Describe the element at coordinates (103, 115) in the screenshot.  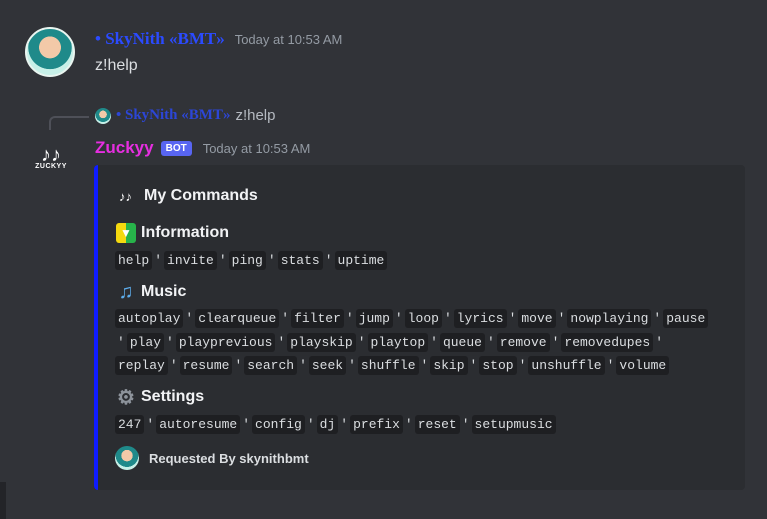
I see `reply-avatar` at that location.